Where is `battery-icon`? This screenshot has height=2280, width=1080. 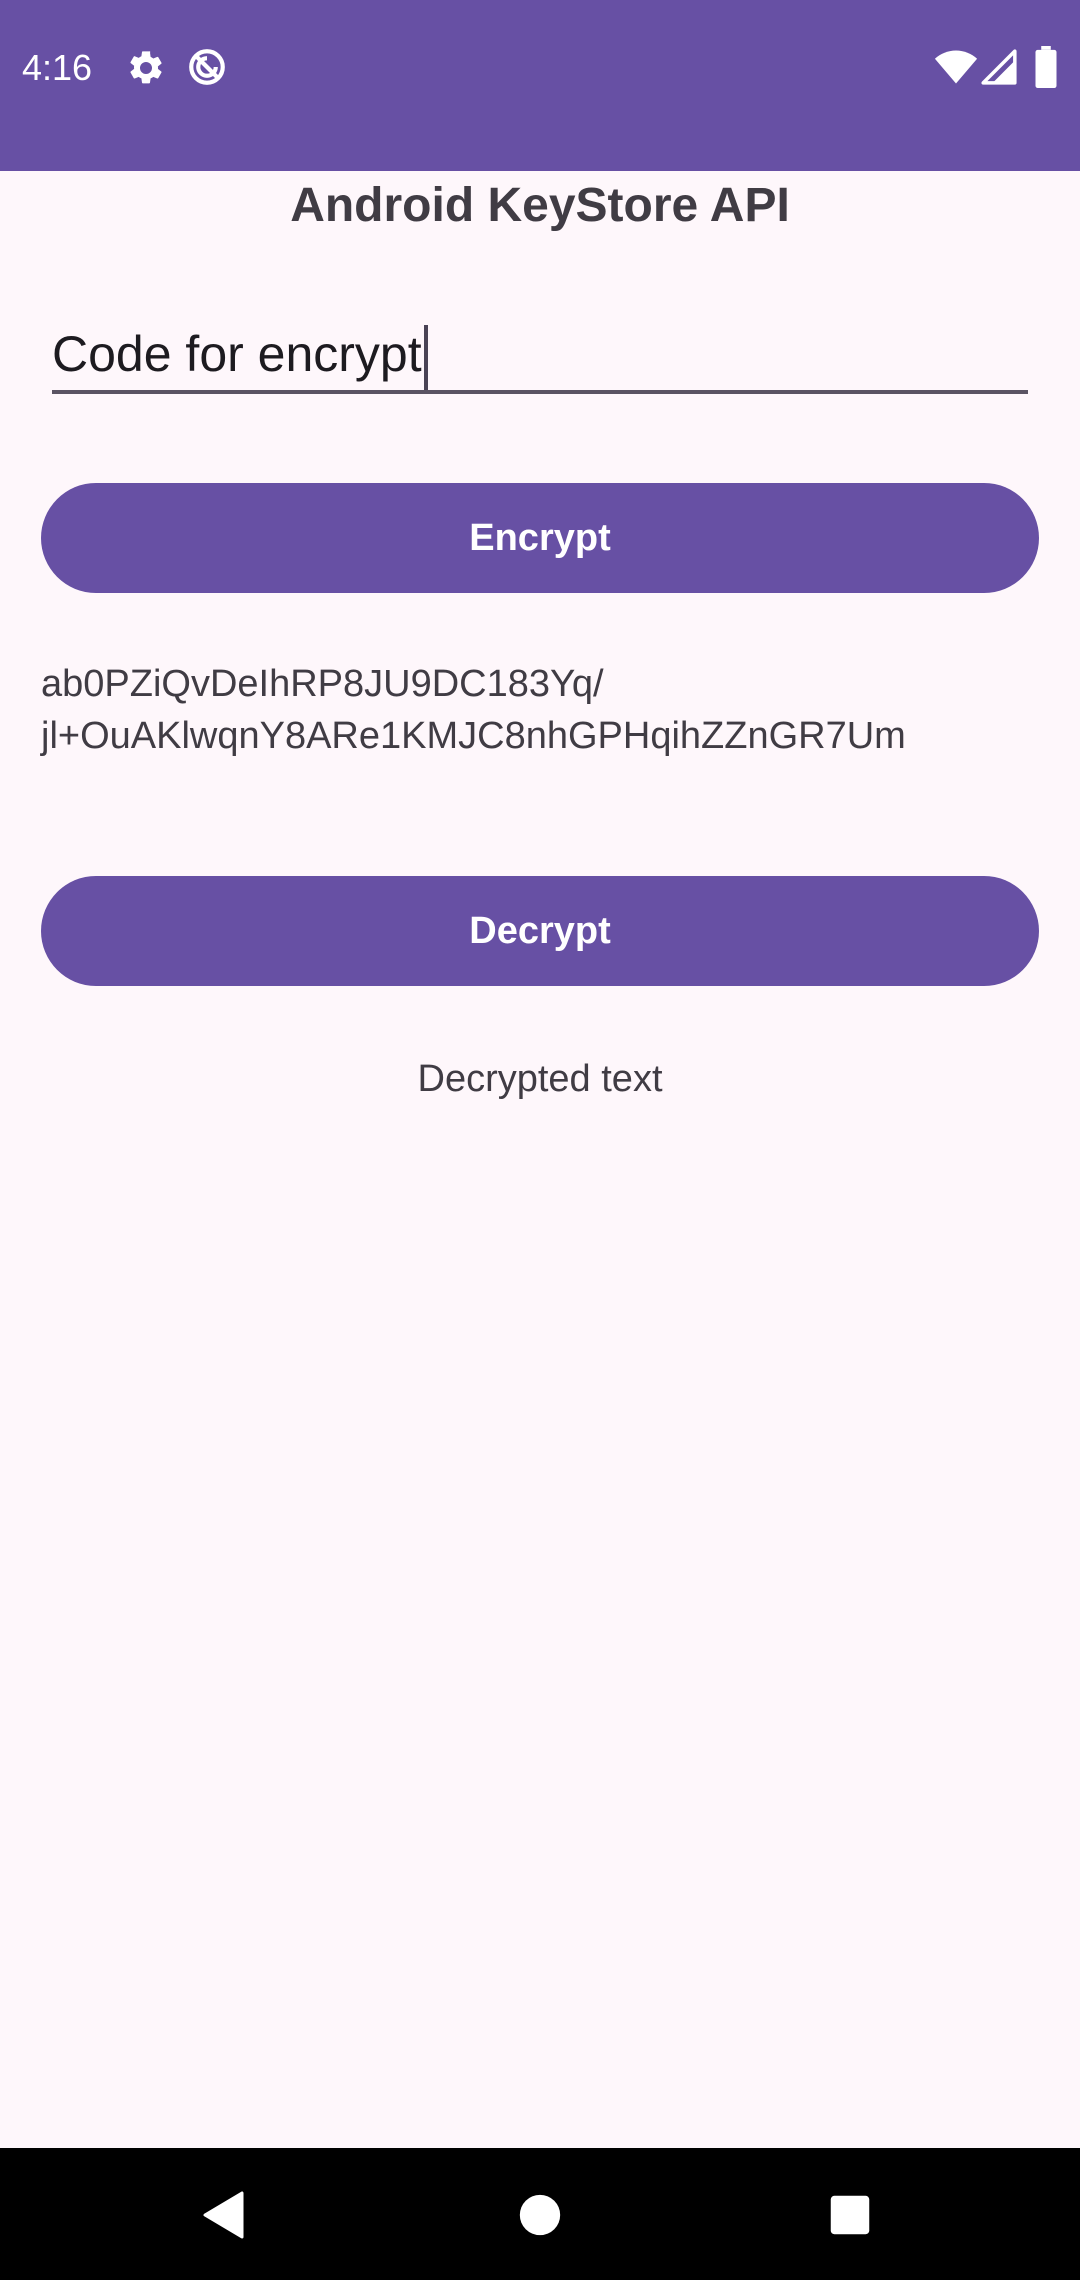
battery-icon is located at coordinates (1046, 67).